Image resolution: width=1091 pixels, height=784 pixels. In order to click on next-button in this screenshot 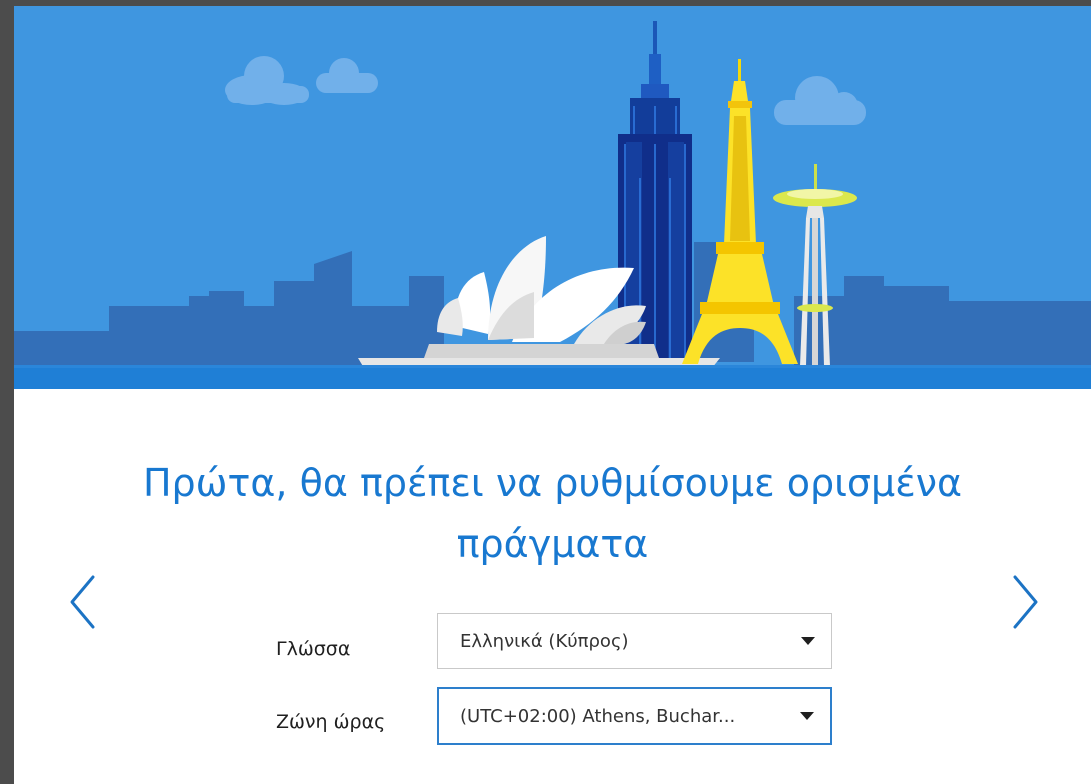, I will do `click(1024, 602)`.